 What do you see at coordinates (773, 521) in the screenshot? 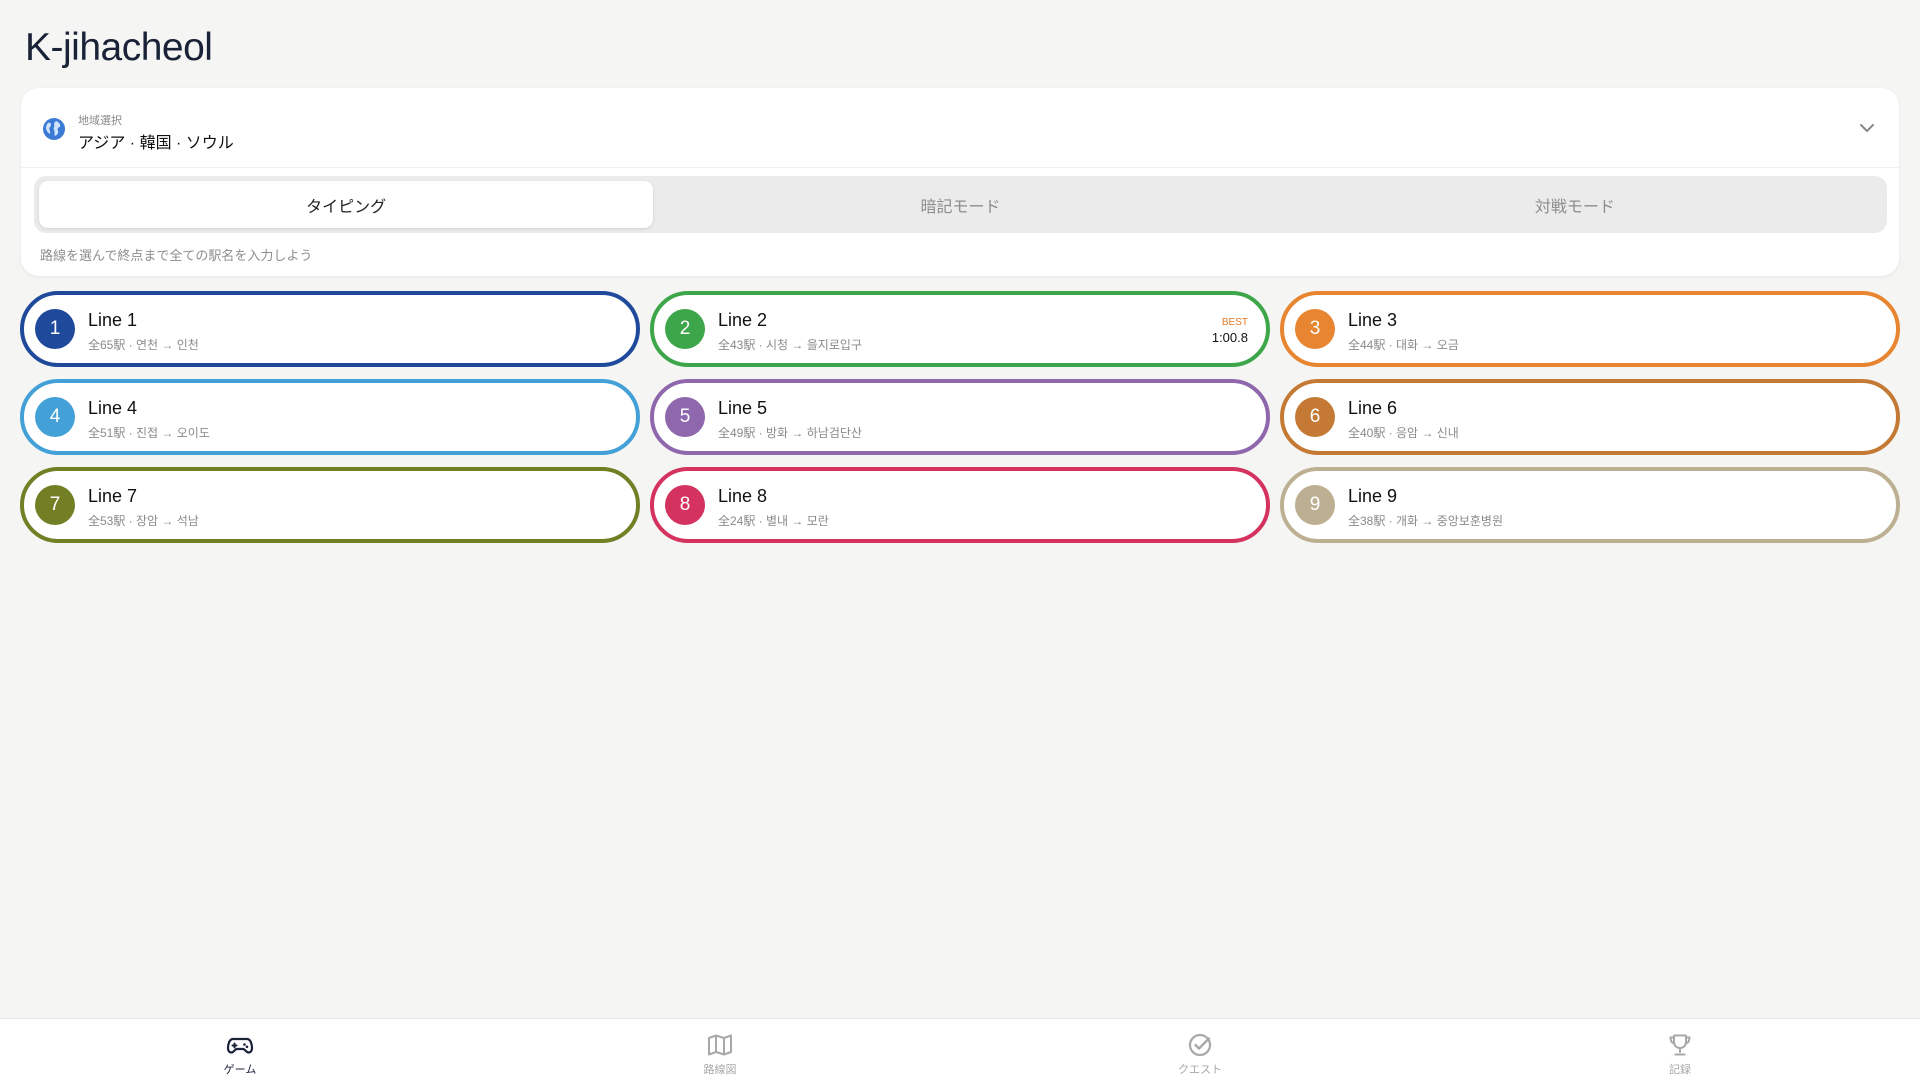
I see `line-detail: 全24駅 · 별내 → 모란` at bounding box center [773, 521].